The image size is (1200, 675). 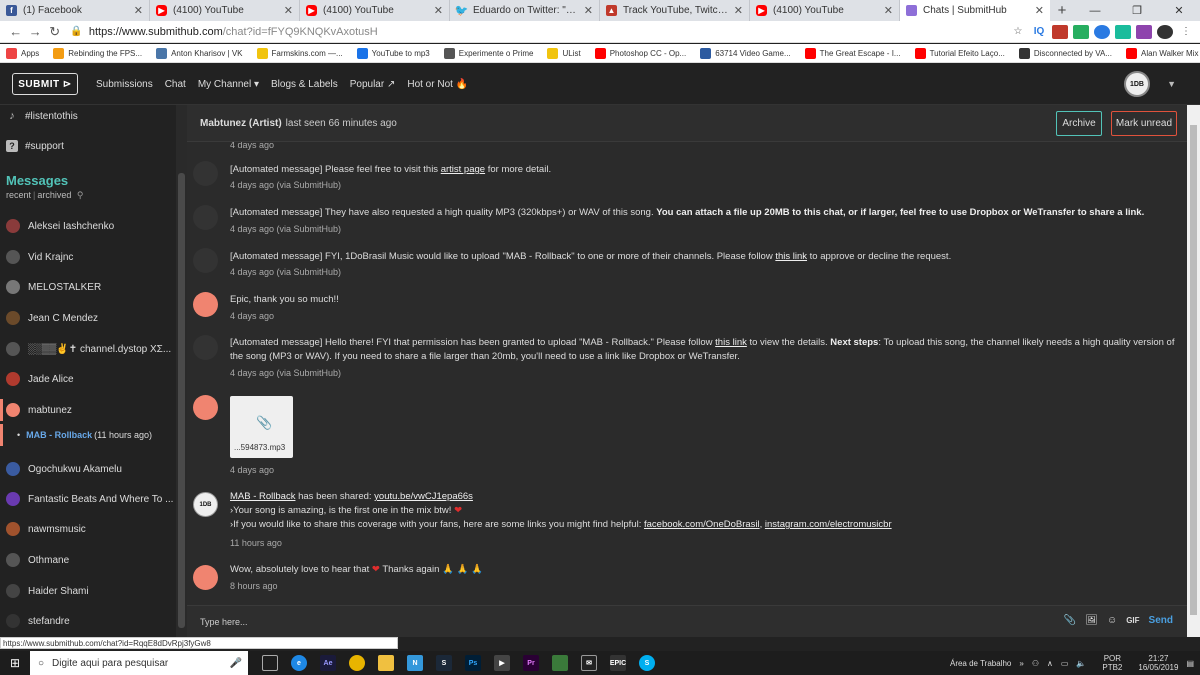 I want to click on nav-blogs-labels: Blogs & Labels, so click(x=304, y=84).